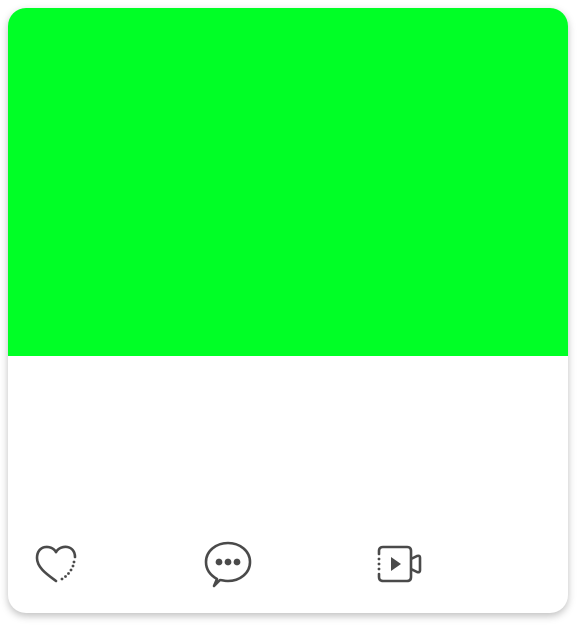  I want to click on chat-bubble-icon, so click(228, 564).